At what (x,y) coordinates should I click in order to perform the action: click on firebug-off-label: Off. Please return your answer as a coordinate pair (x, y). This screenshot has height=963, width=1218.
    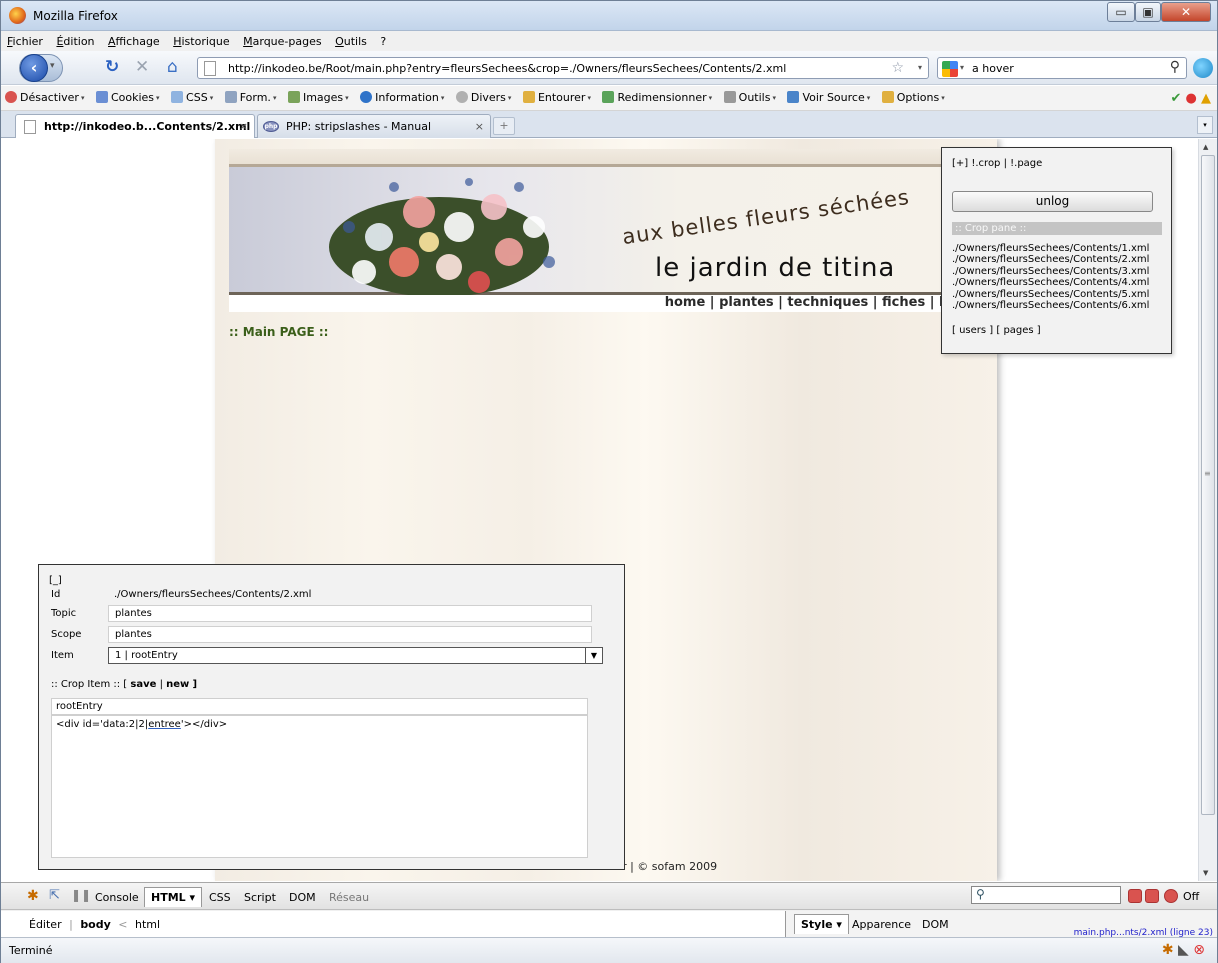
    Looking at the image, I should click on (1191, 896).